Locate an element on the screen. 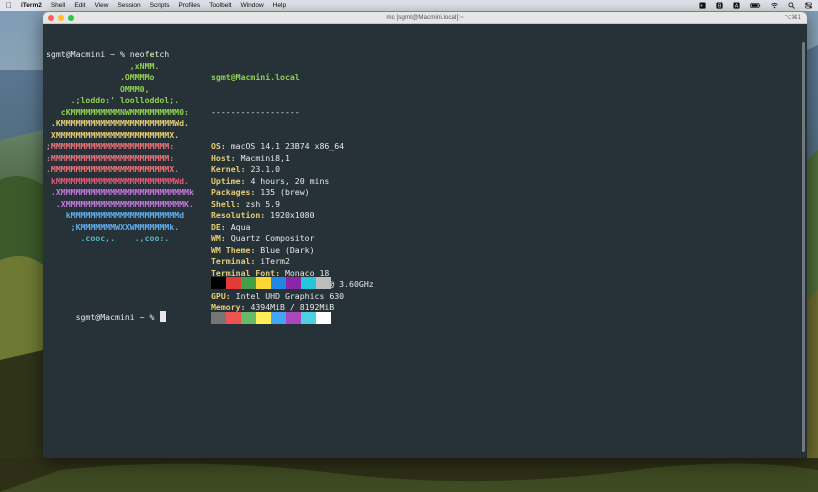 The image size is (818, 492). terminal-icon is located at coordinates (702, 5).